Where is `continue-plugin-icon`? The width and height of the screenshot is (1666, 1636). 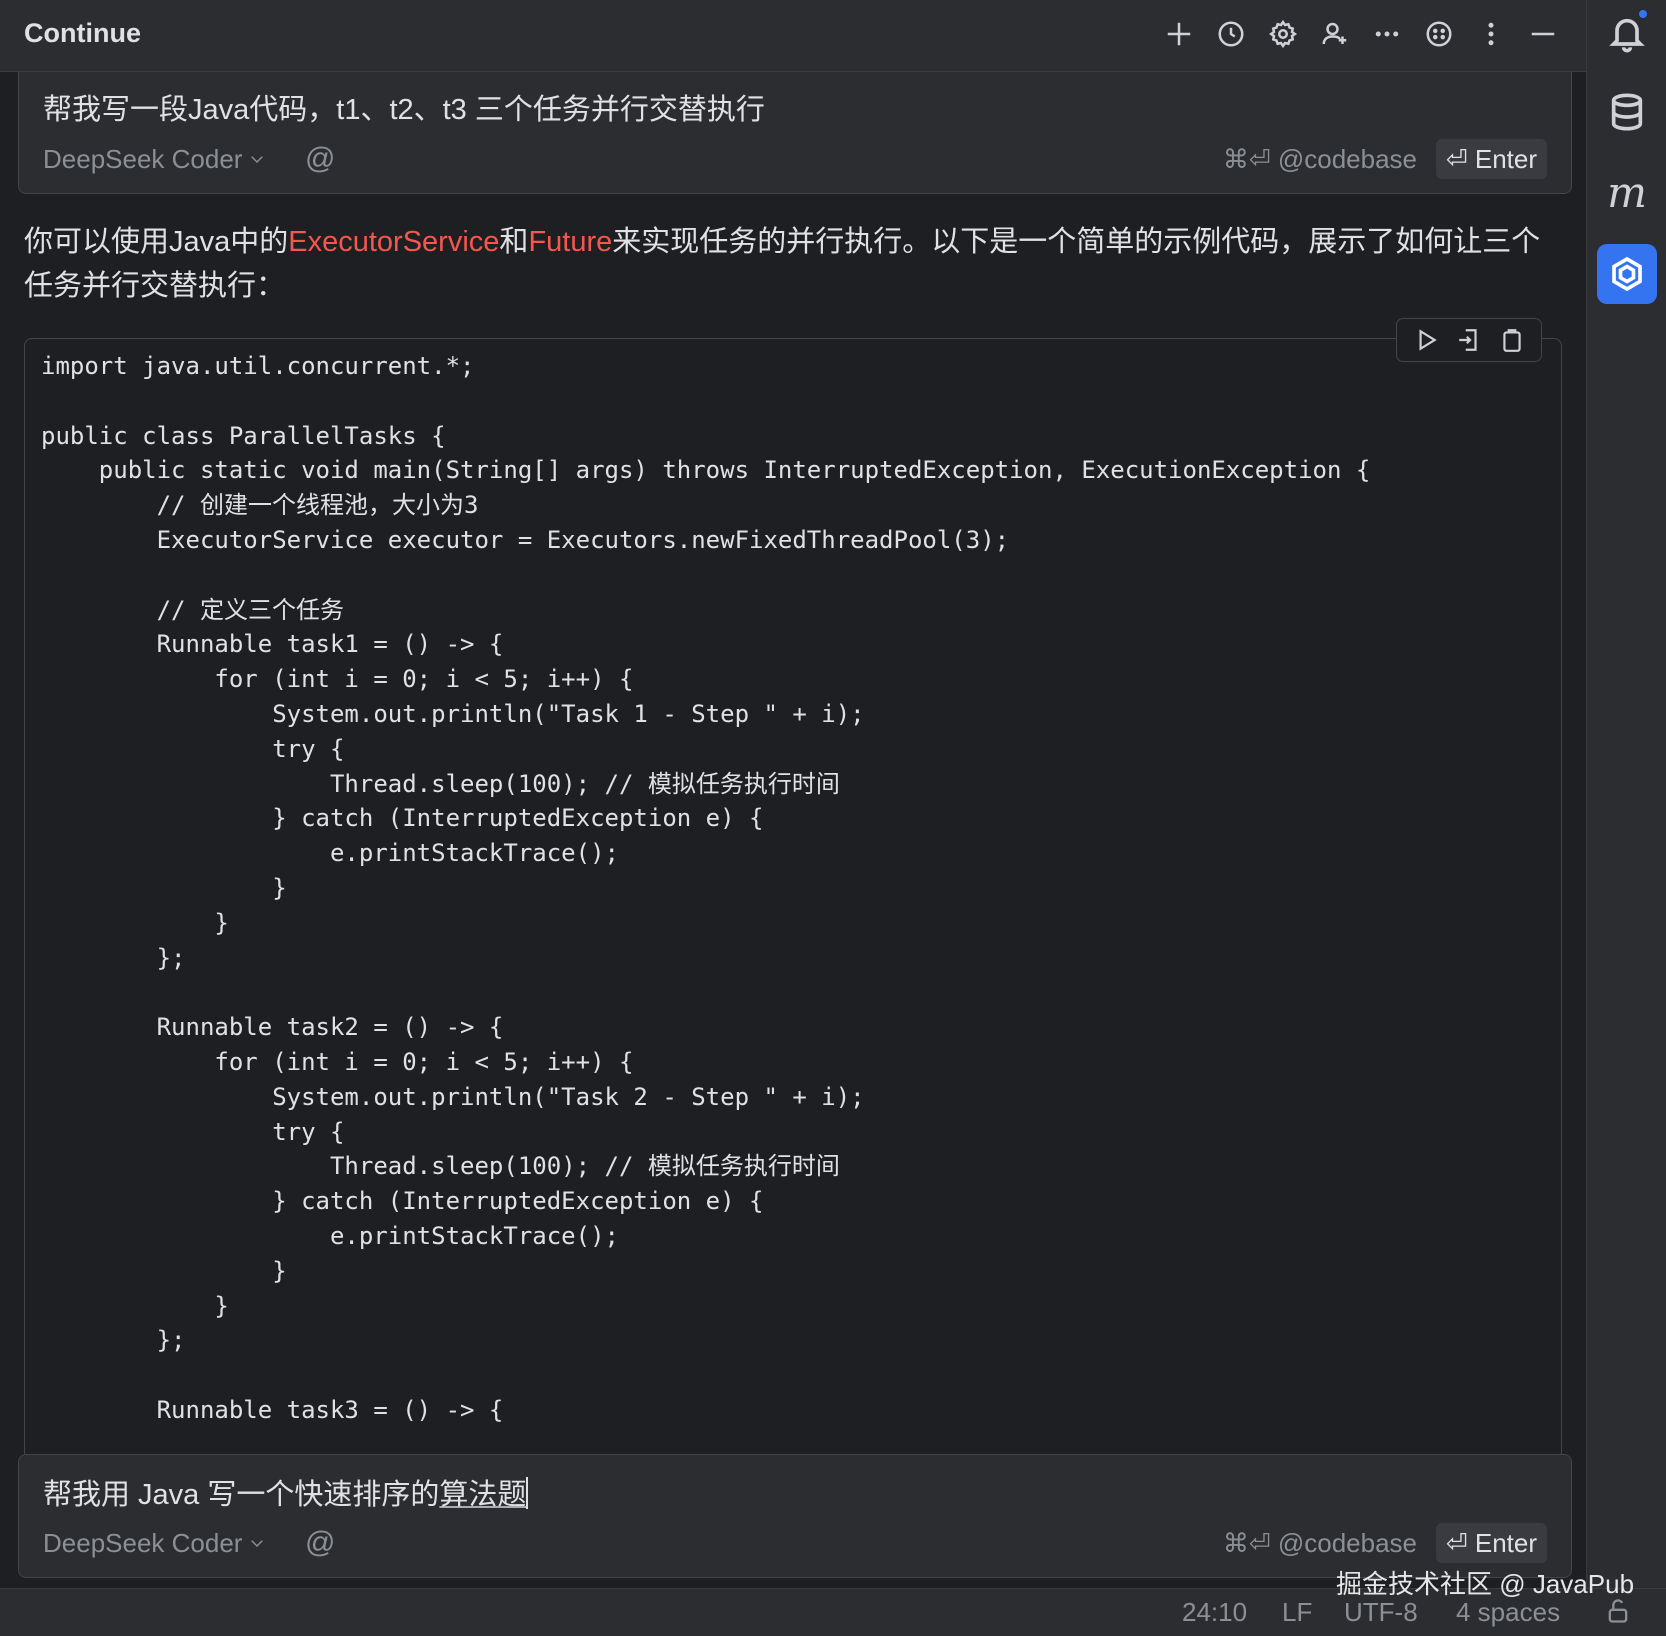 continue-plugin-icon is located at coordinates (1627, 274).